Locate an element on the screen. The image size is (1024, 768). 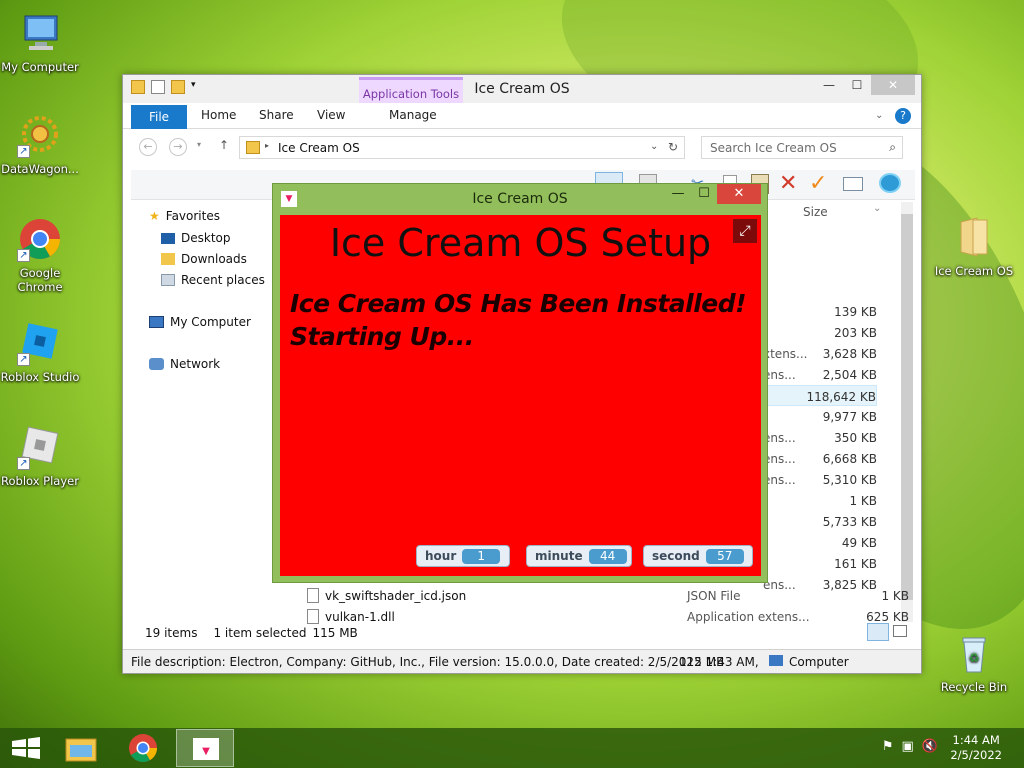
nav-label: My Computer is located at coordinates (210, 322).